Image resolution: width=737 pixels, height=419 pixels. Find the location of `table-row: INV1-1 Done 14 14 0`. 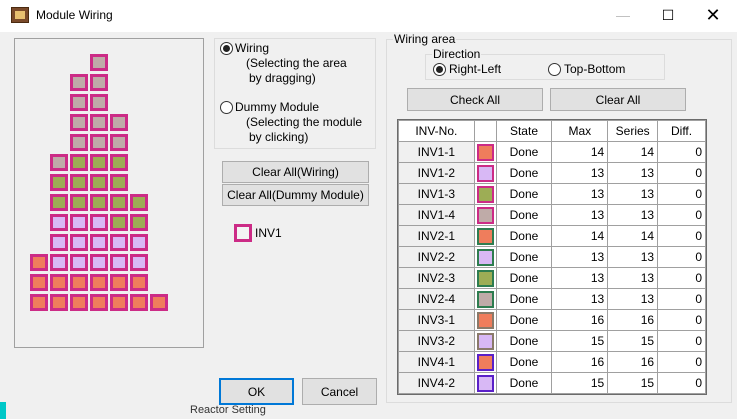

table-row: INV1-1 Done 14 14 0 is located at coordinates (552, 152).